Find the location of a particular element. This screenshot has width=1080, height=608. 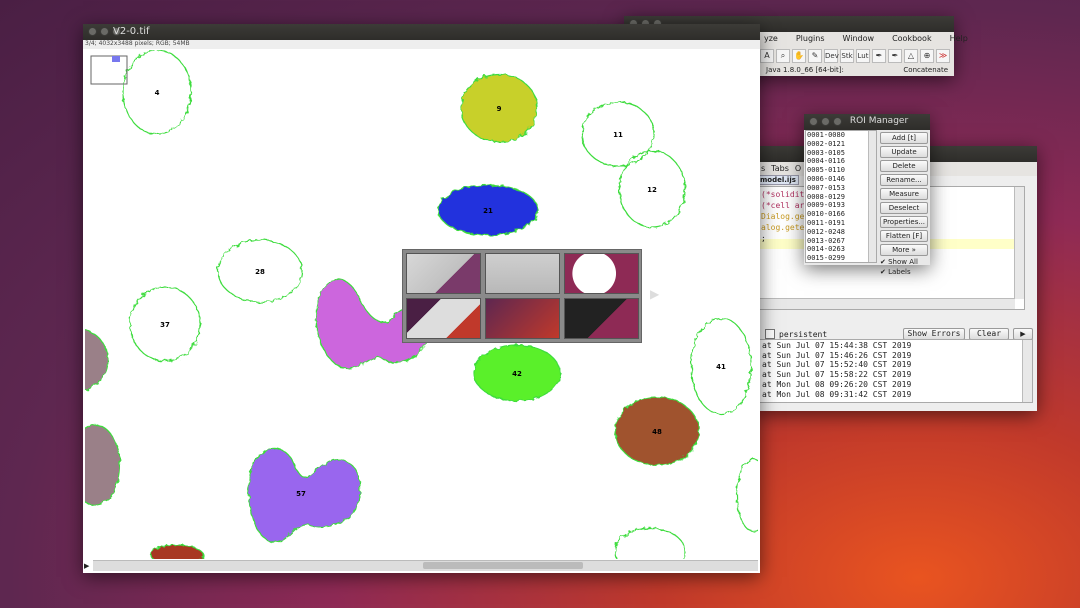

labels-row: ✔ Labels is located at coordinates (904, 272).